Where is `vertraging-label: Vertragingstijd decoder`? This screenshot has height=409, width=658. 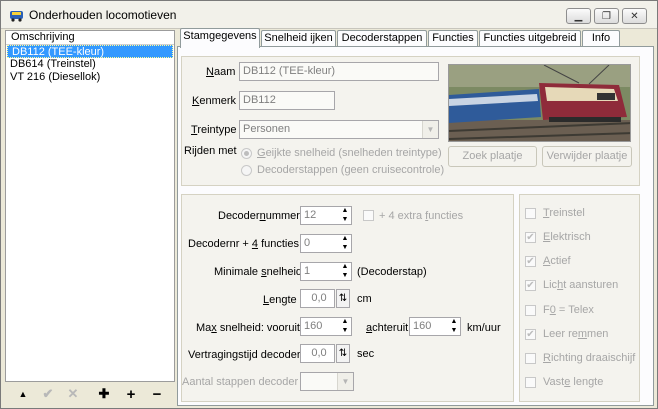 vertraging-label: Vertragingstijd decoder is located at coordinates (244, 355).